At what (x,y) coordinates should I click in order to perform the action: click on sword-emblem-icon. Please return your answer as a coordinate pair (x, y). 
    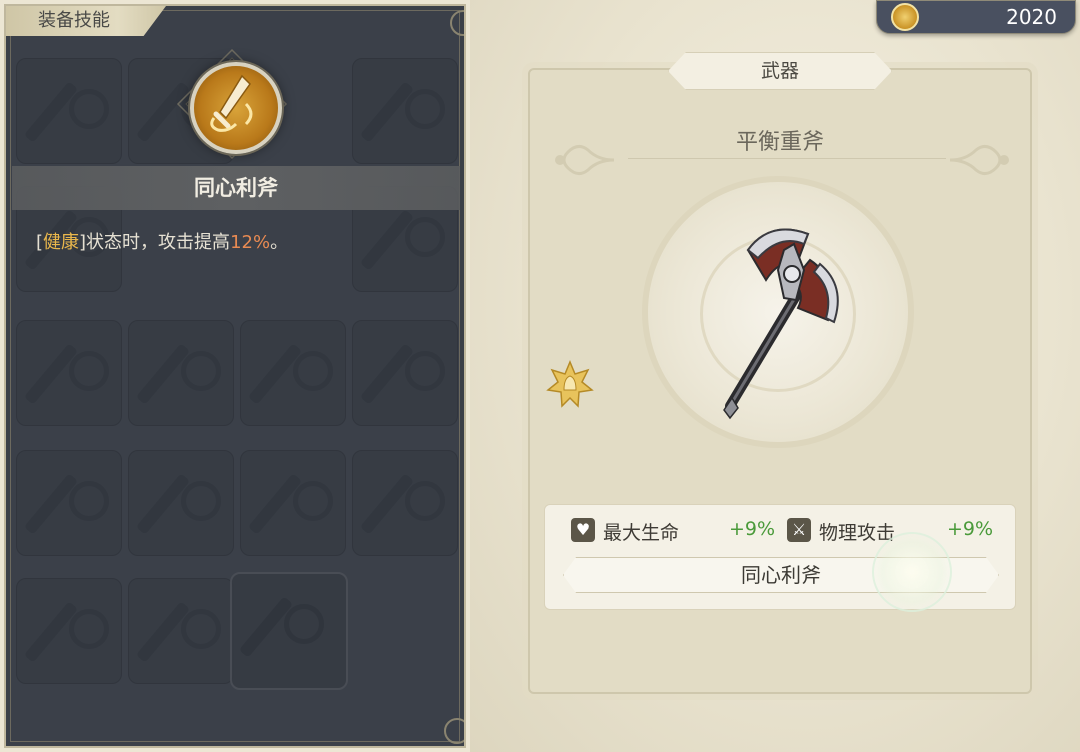
    Looking at the image, I should click on (231, 103).